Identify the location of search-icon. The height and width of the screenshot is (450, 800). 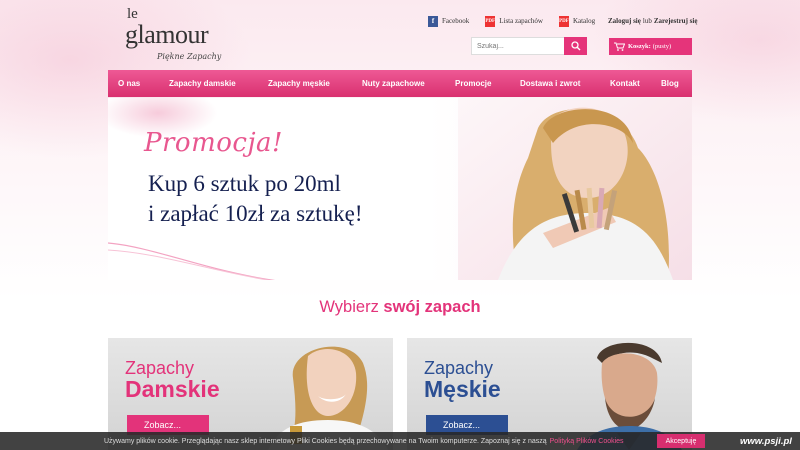
(575, 46).